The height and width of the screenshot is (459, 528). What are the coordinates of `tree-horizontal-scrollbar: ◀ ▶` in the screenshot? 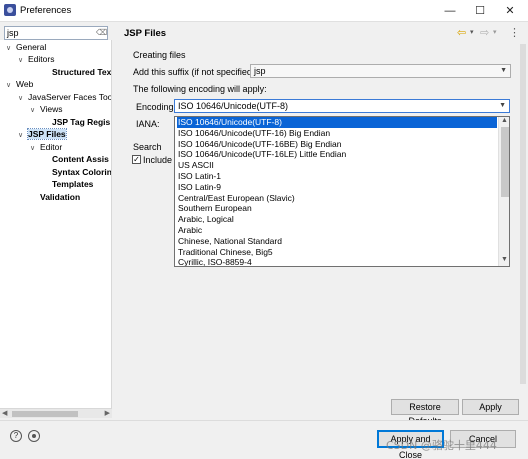 It's located at (56, 413).